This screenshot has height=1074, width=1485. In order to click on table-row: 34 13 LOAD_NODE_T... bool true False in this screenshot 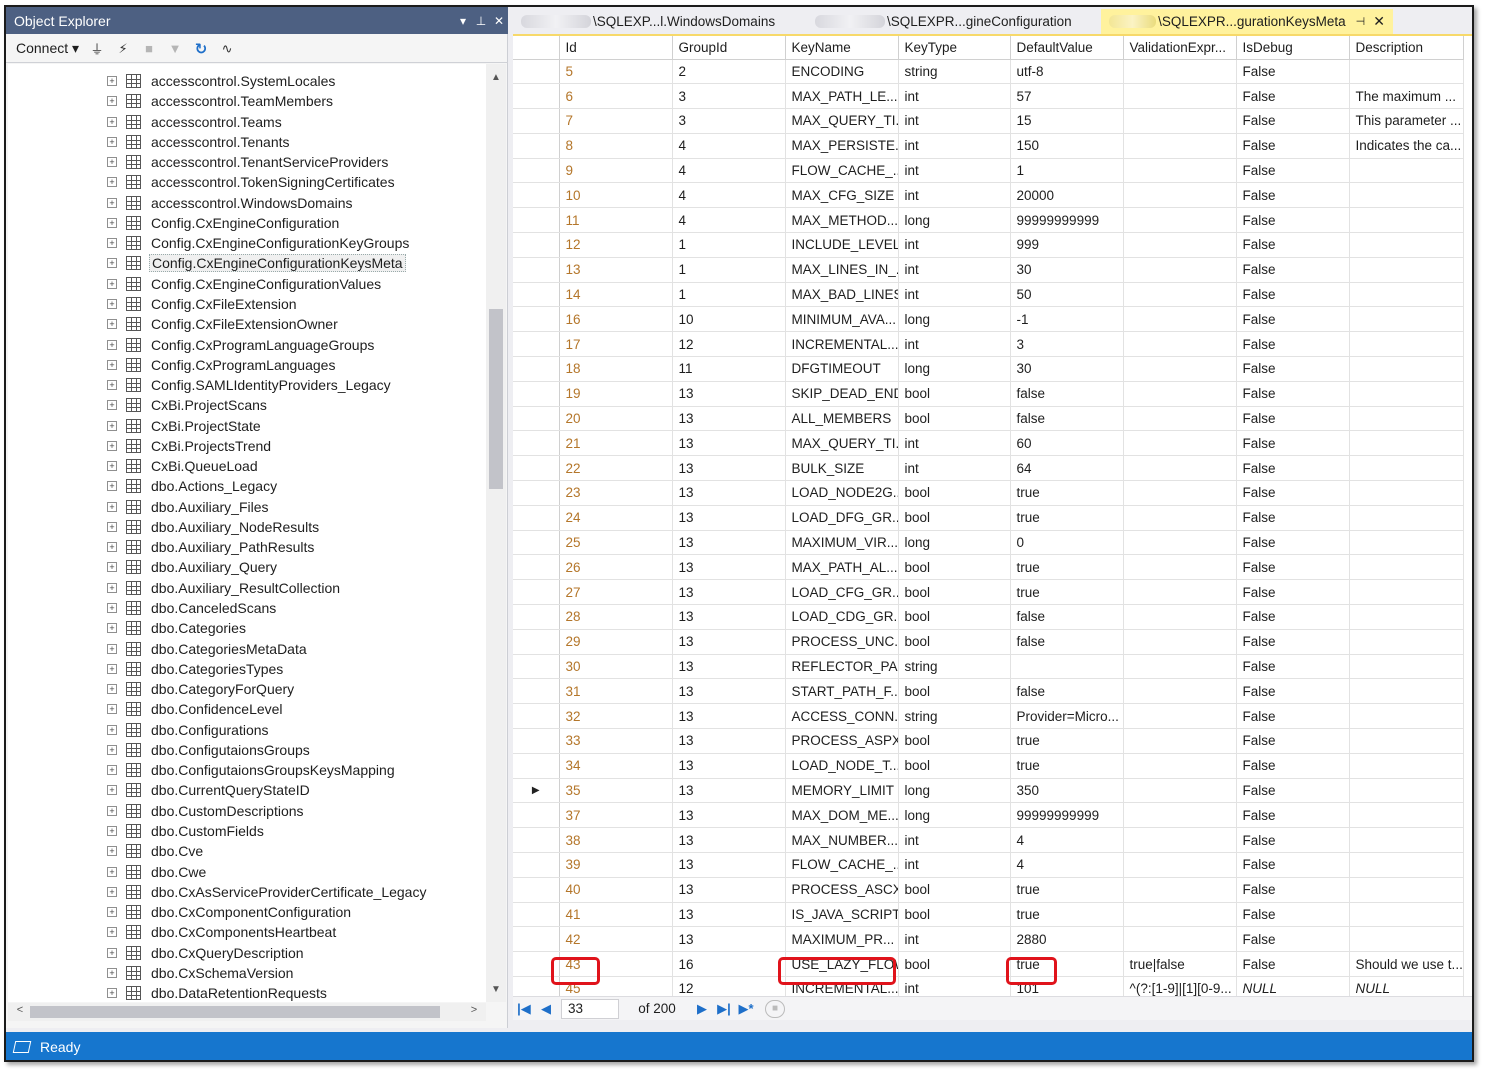, I will do `click(988, 766)`.